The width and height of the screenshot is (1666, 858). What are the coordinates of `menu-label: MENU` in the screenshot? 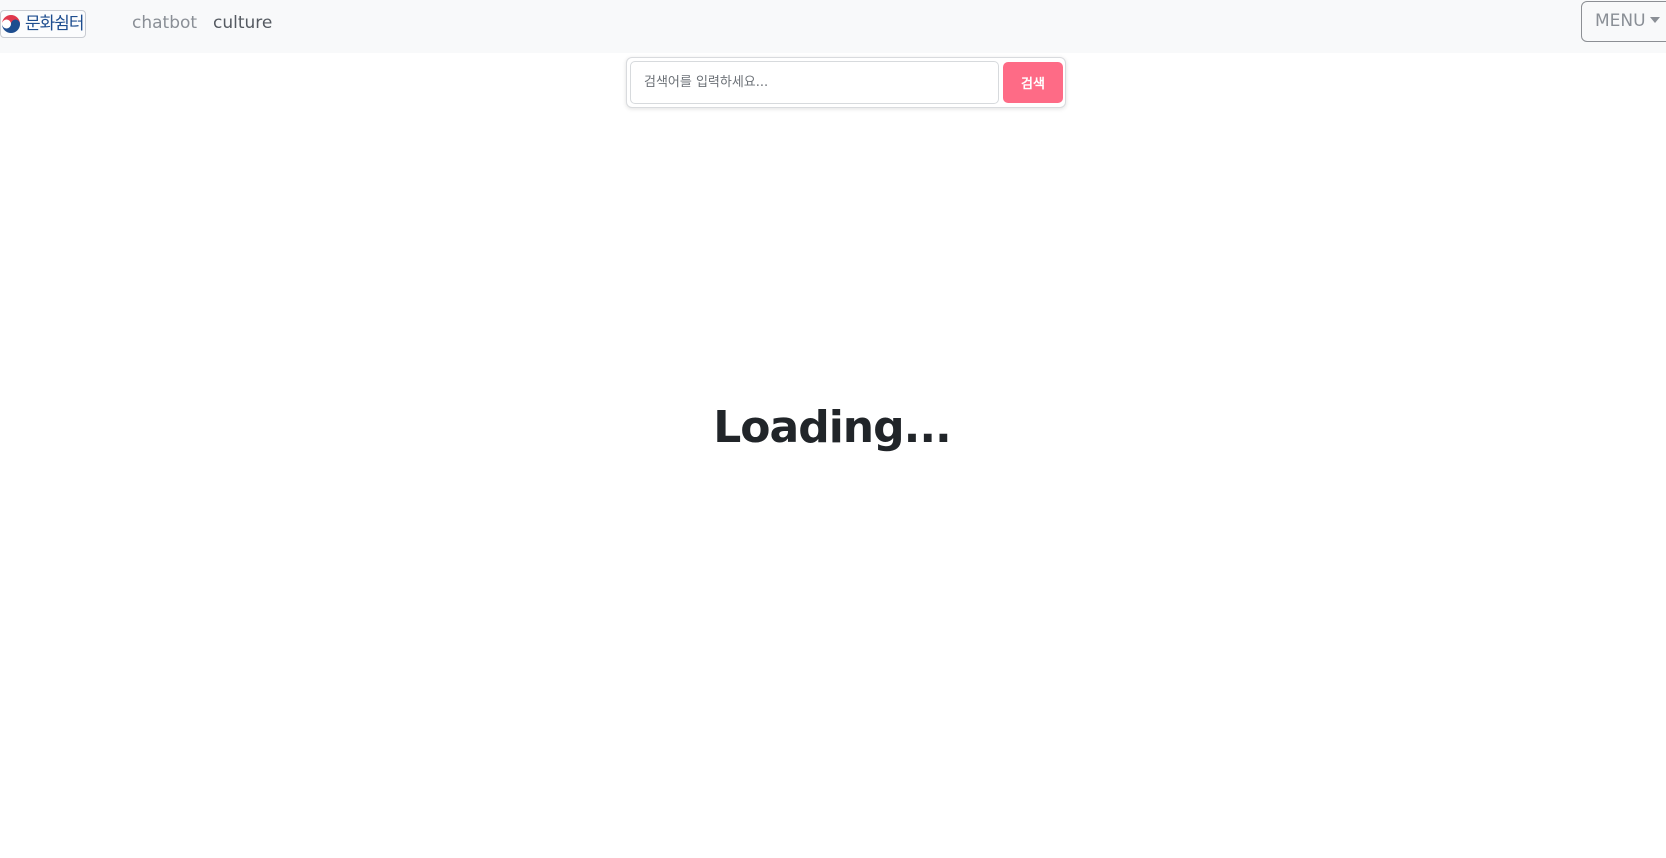 It's located at (1620, 21).